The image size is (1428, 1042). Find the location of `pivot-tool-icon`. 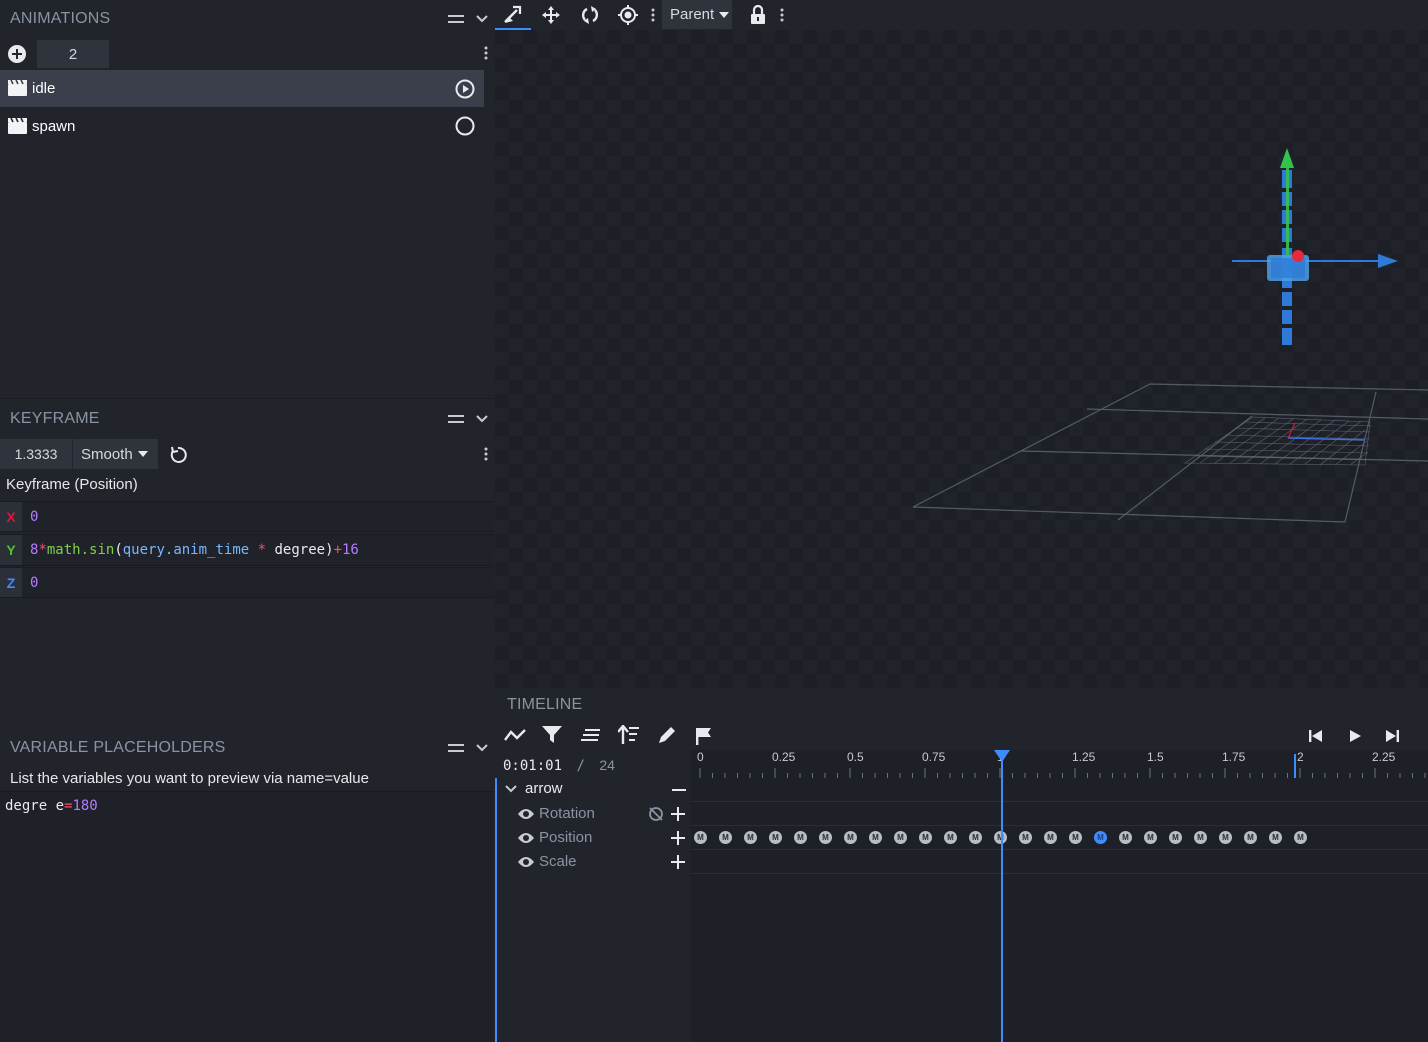

pivot-tool-icon is located at coordinates (513, 15).